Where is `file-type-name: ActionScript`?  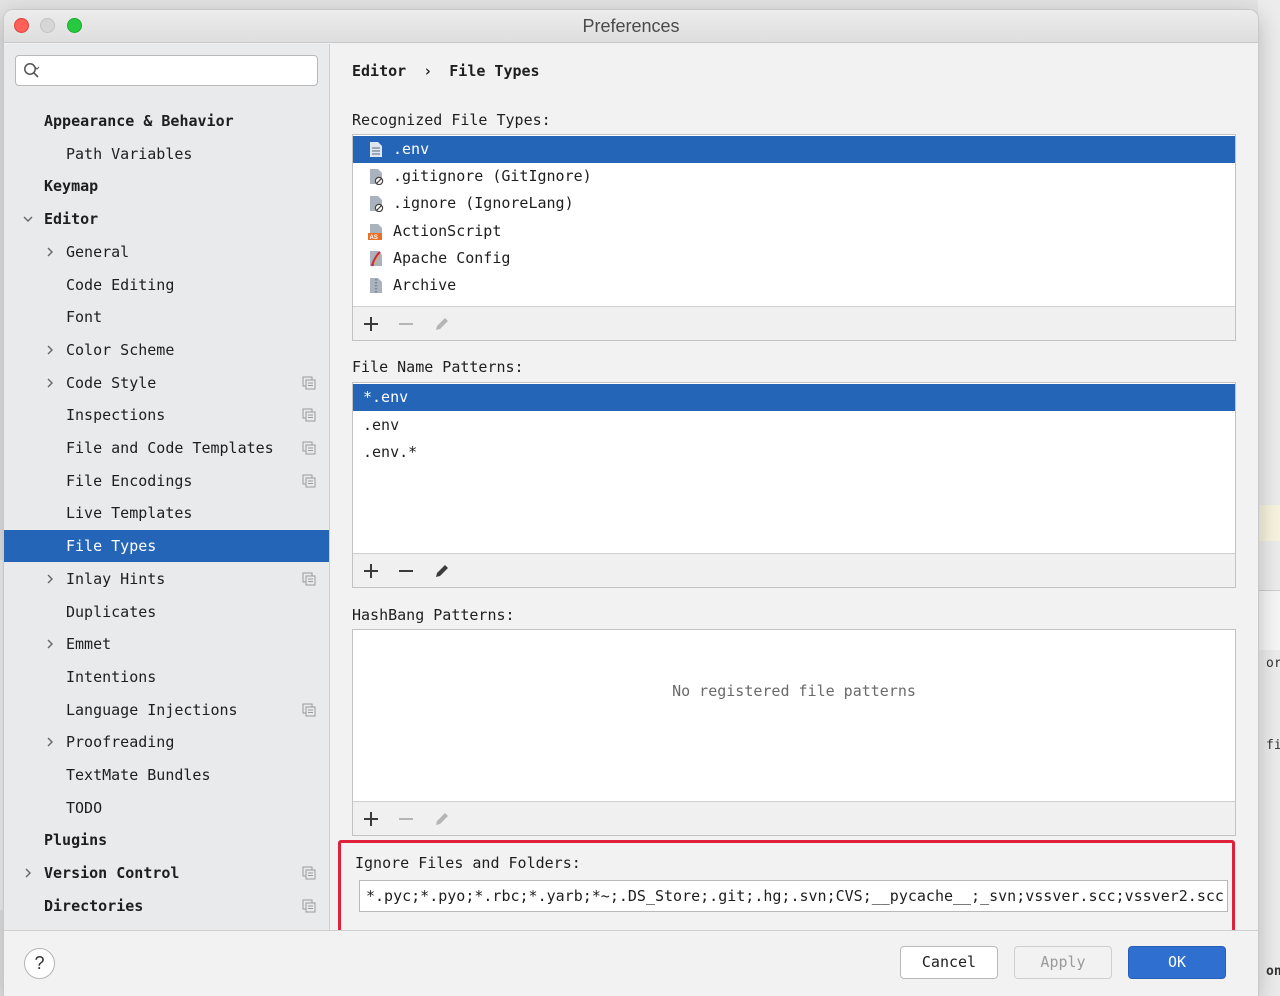 file-type-name: ActionScript is located at coordinates (447, 231).